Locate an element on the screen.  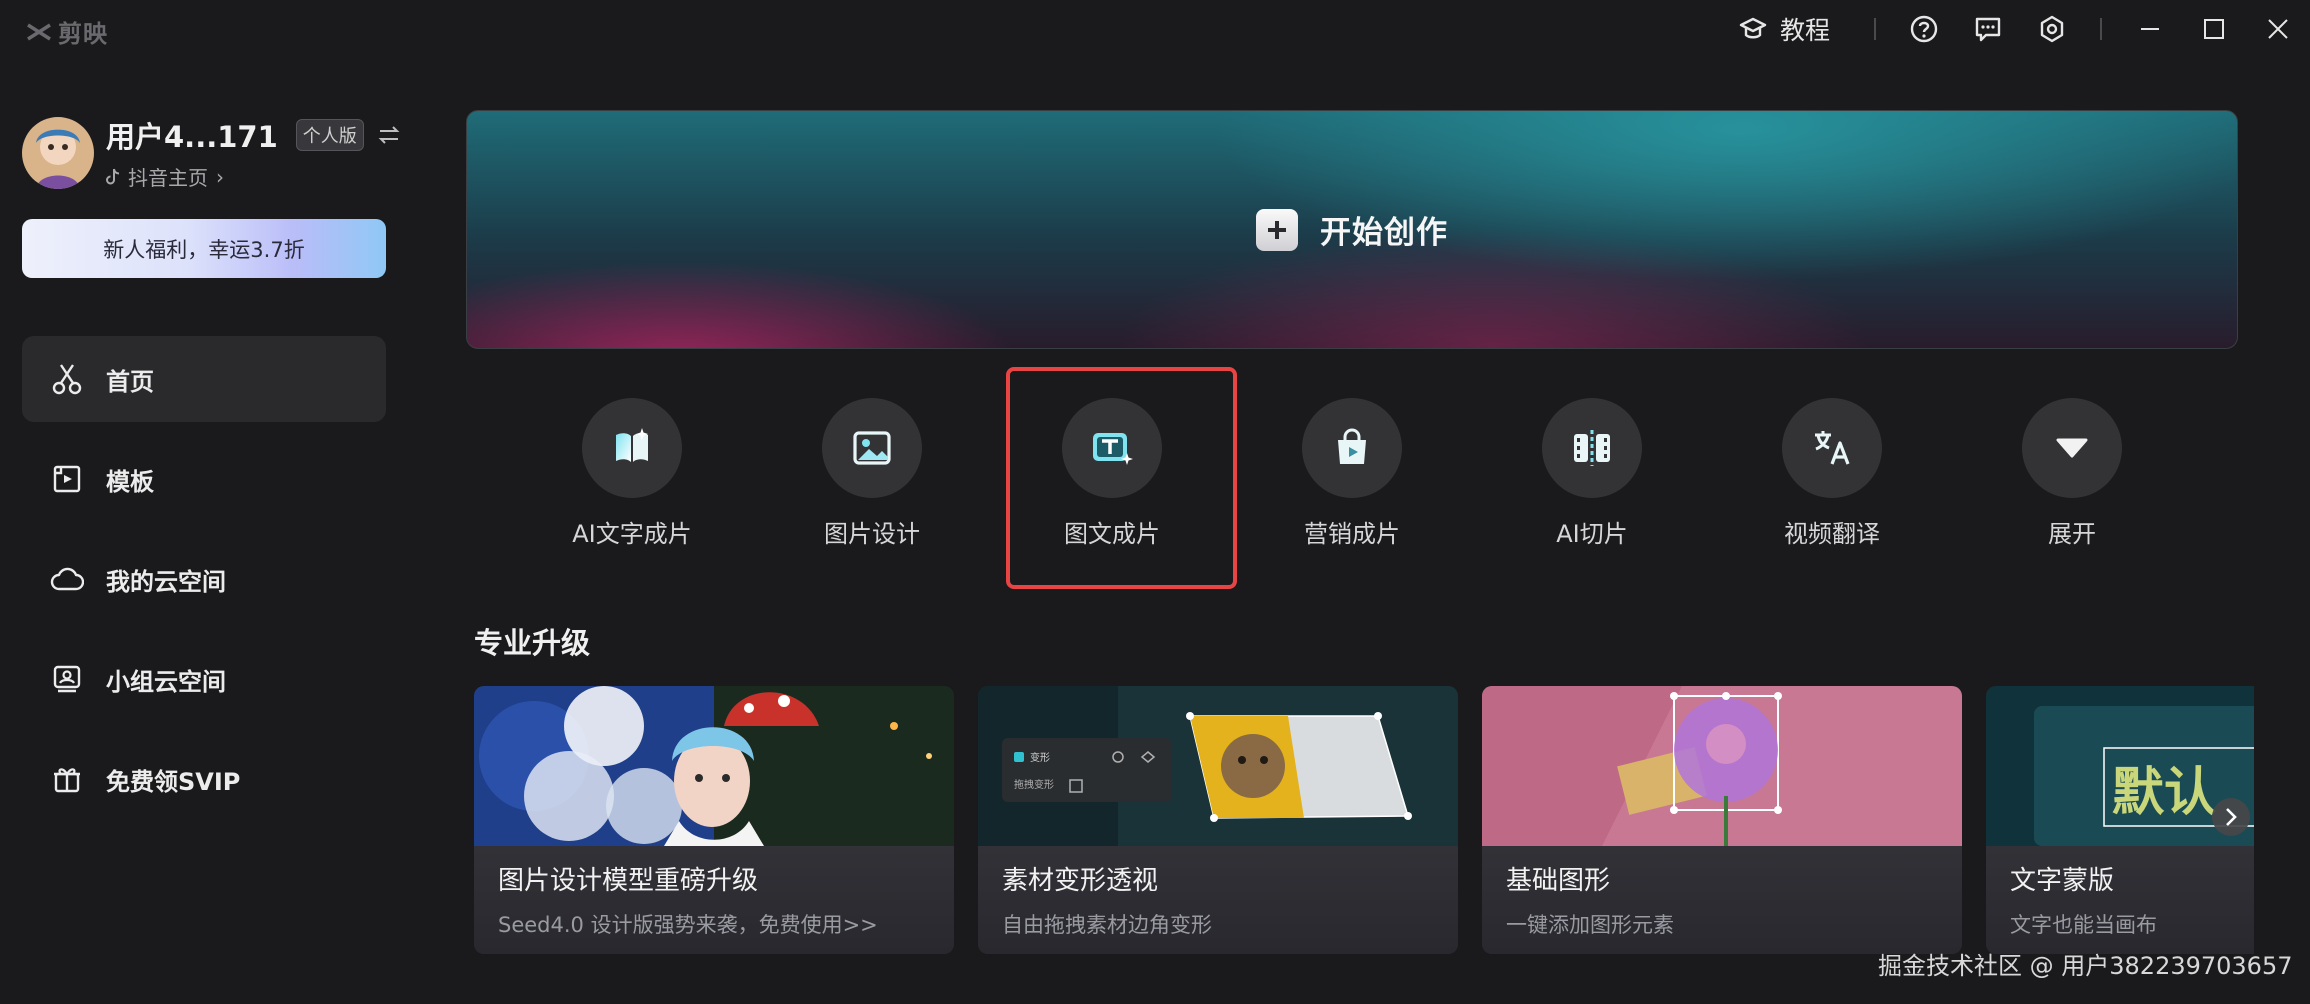
sidebar-item-group-cloud: 小组云空间 is located at coordinates (204, 679).